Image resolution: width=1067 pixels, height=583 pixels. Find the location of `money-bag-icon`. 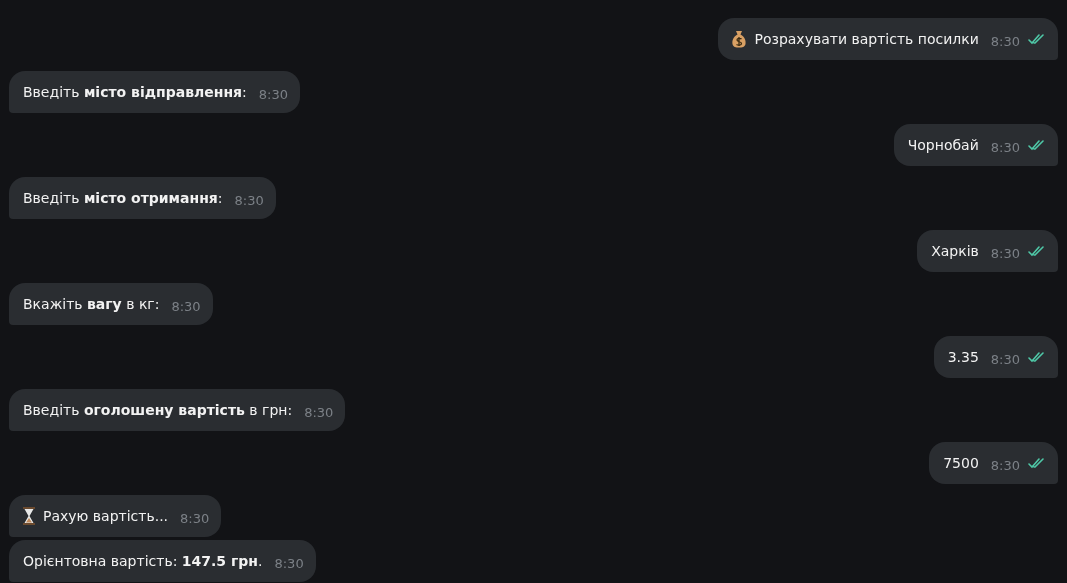

money-bag-icon is located at coordinates (739, 39).